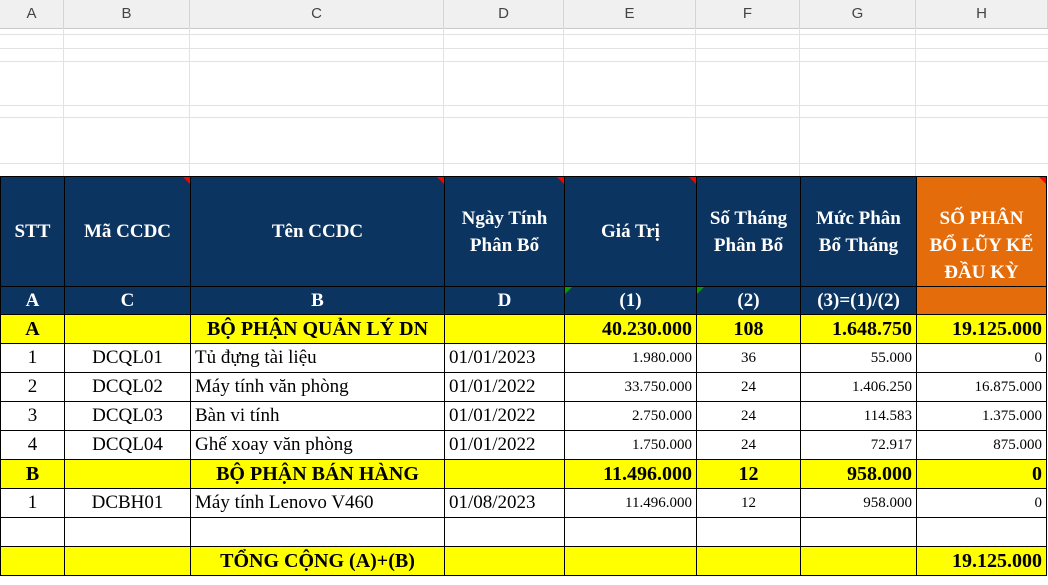  I want to click on cell-muc: 114.583, so click(858, 416).